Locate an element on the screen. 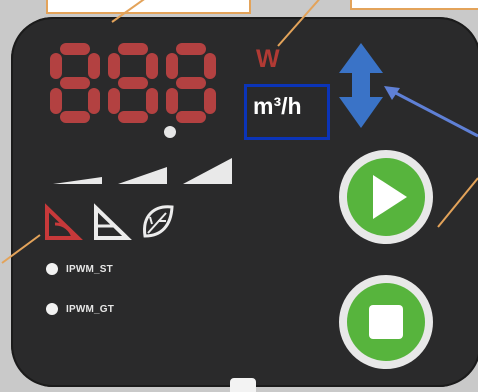 The image size is (478, 392). digit-3-segment-g is located at coordinates (191, 83).